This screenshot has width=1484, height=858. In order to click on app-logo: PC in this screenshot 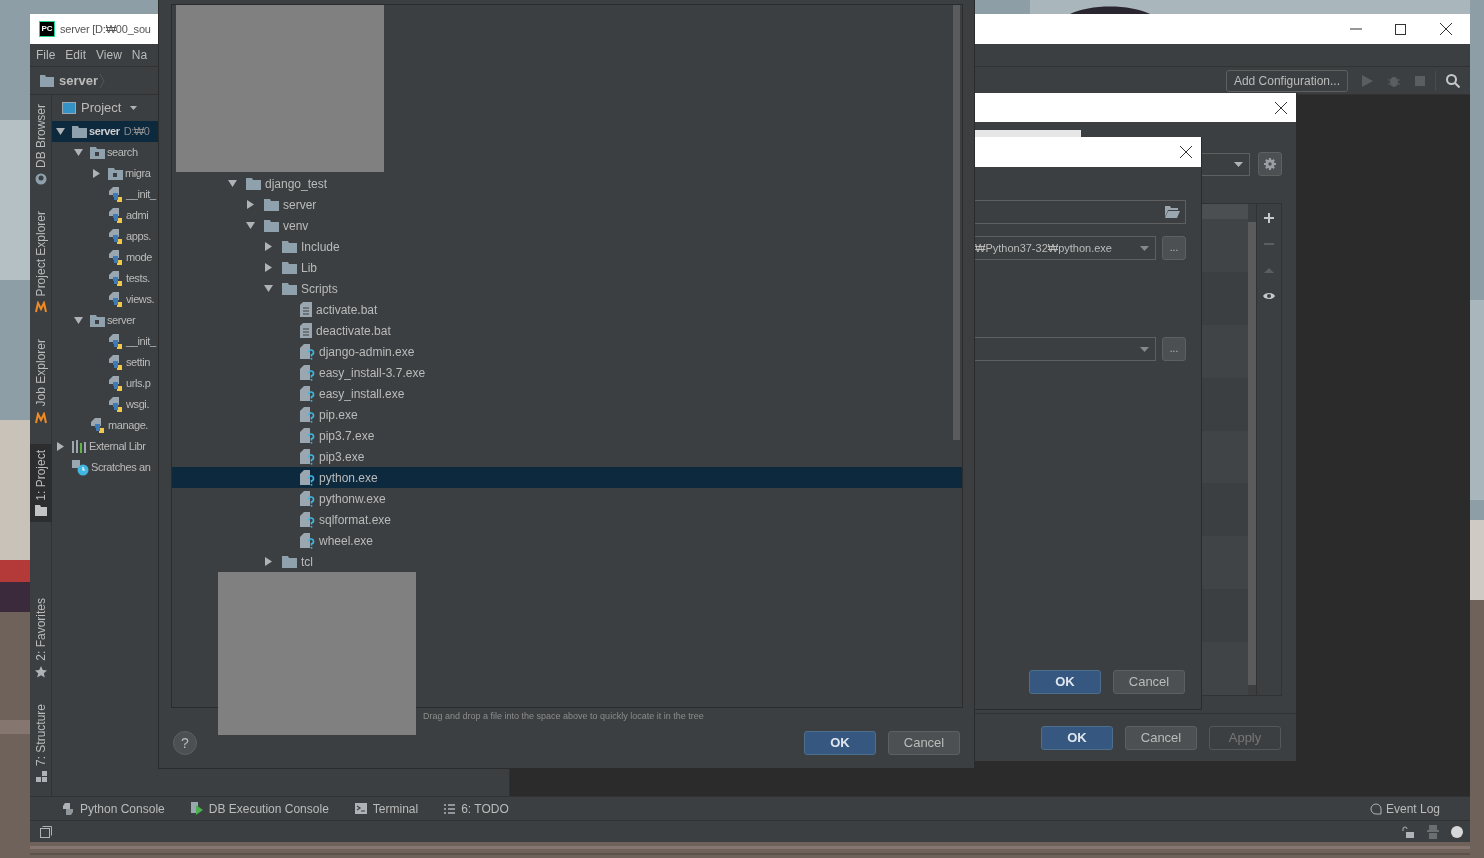, I will do `click(47, 29)`.